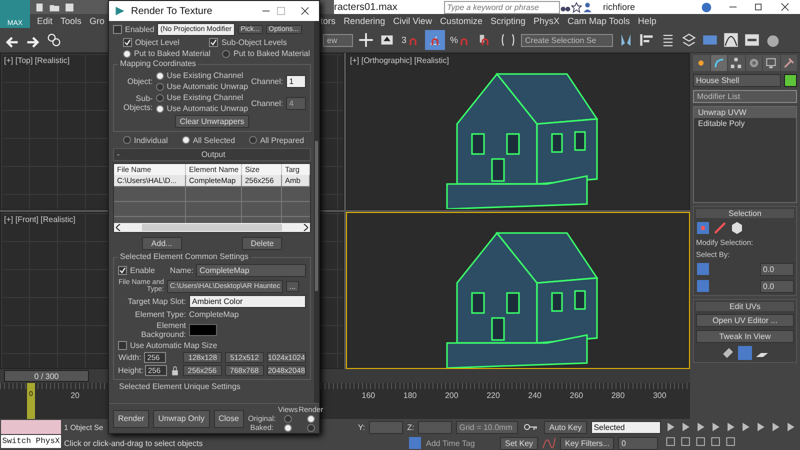 This screenshot has width=800, height=450. I want to click on tick-label: 280, so click(618, 396).